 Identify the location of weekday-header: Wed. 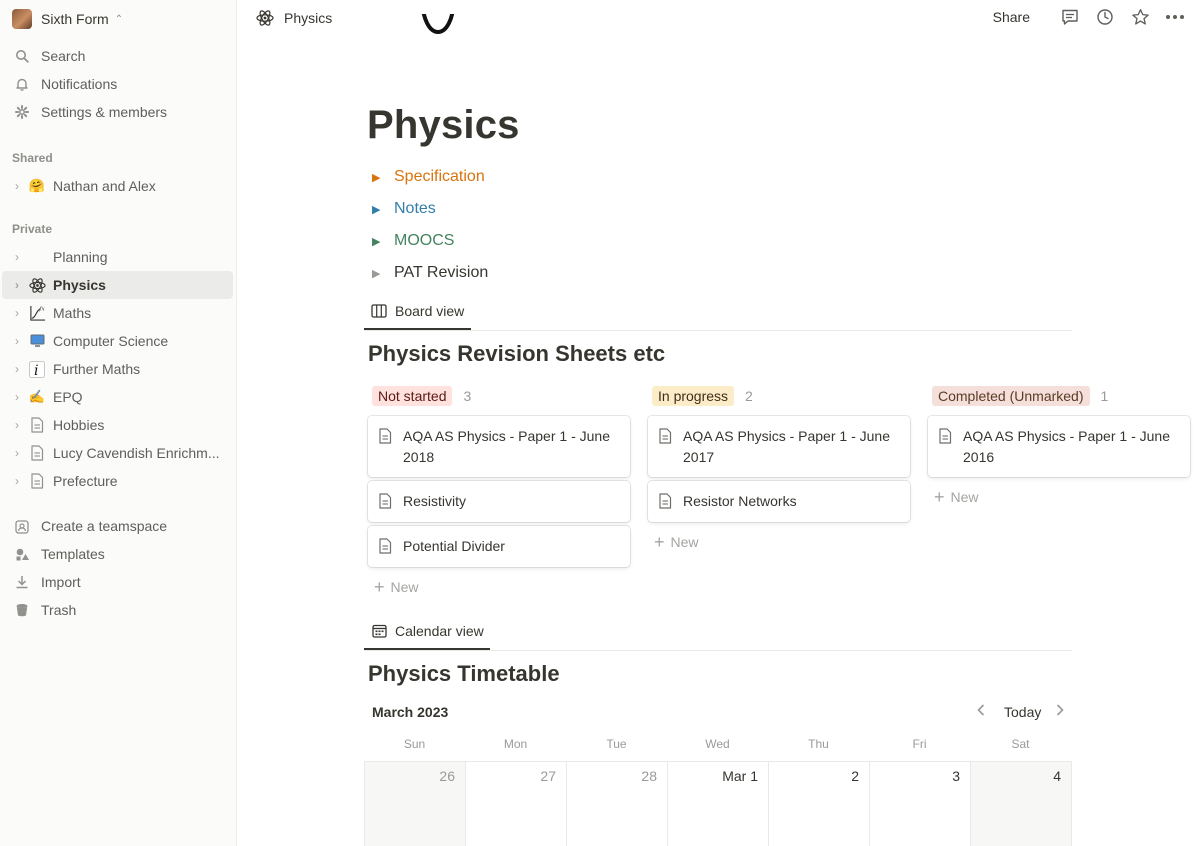
(717, 744).